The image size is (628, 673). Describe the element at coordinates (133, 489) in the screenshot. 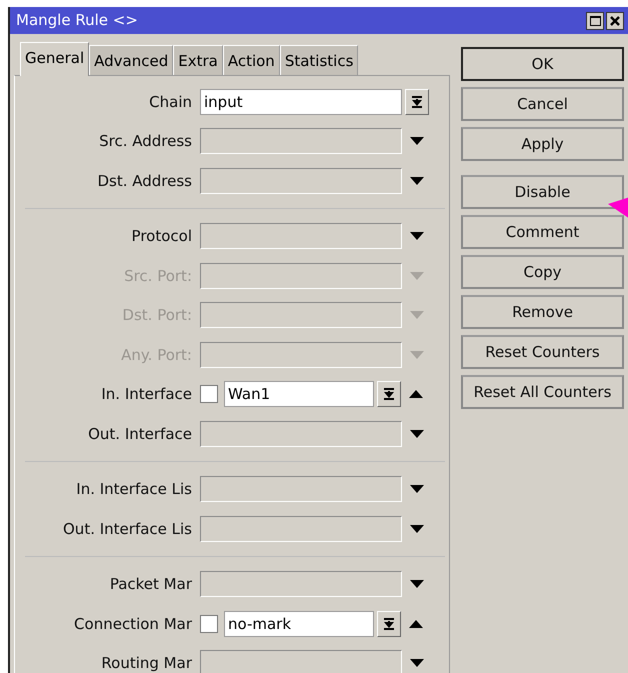

I see `field-label: In. Interface Lis` at that location.